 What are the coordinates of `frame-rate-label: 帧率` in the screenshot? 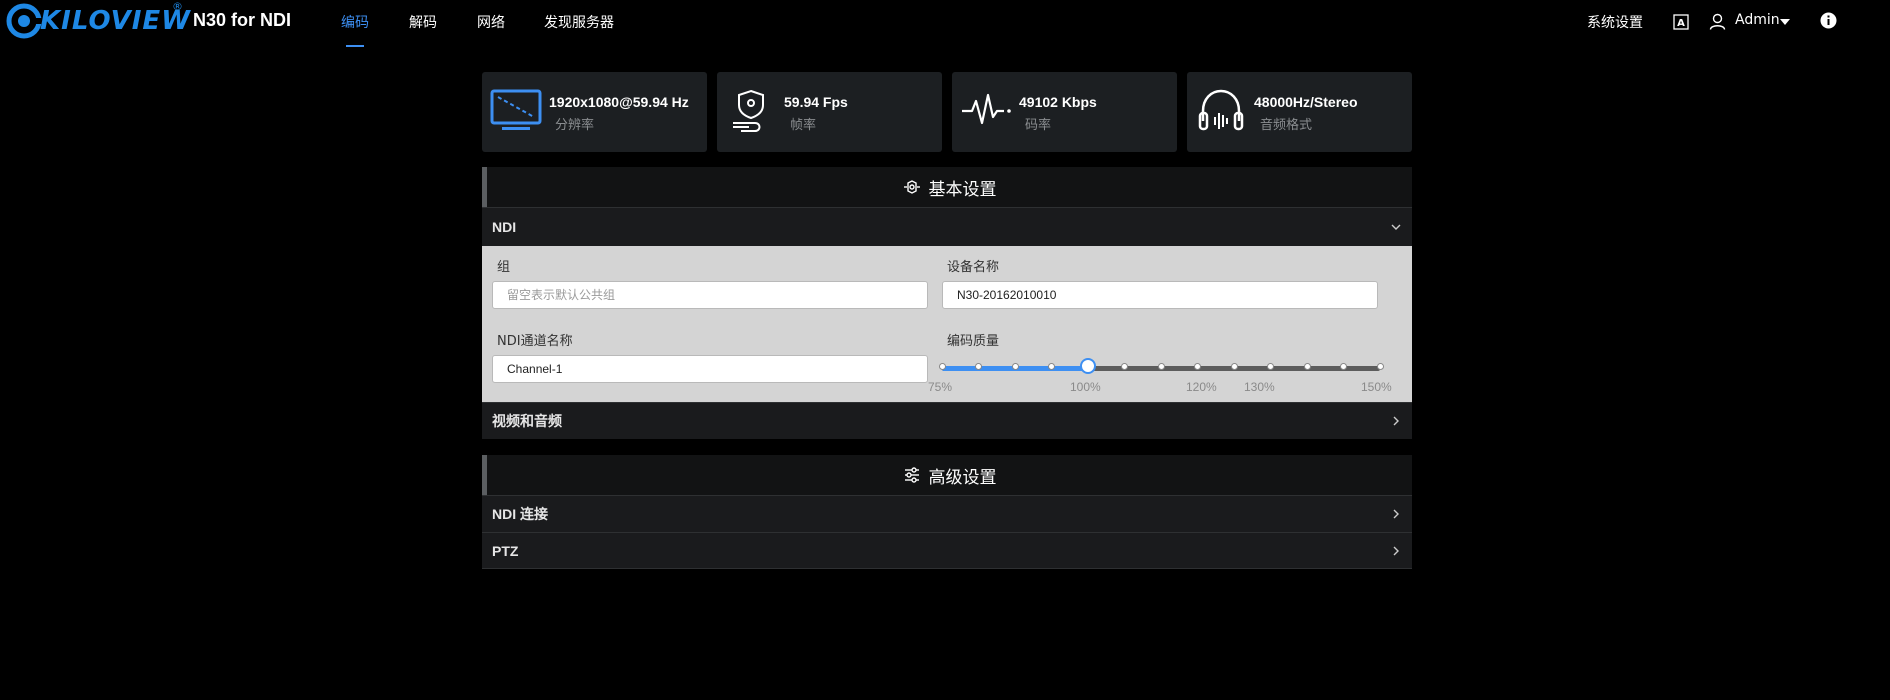 It's located at (803, 125).